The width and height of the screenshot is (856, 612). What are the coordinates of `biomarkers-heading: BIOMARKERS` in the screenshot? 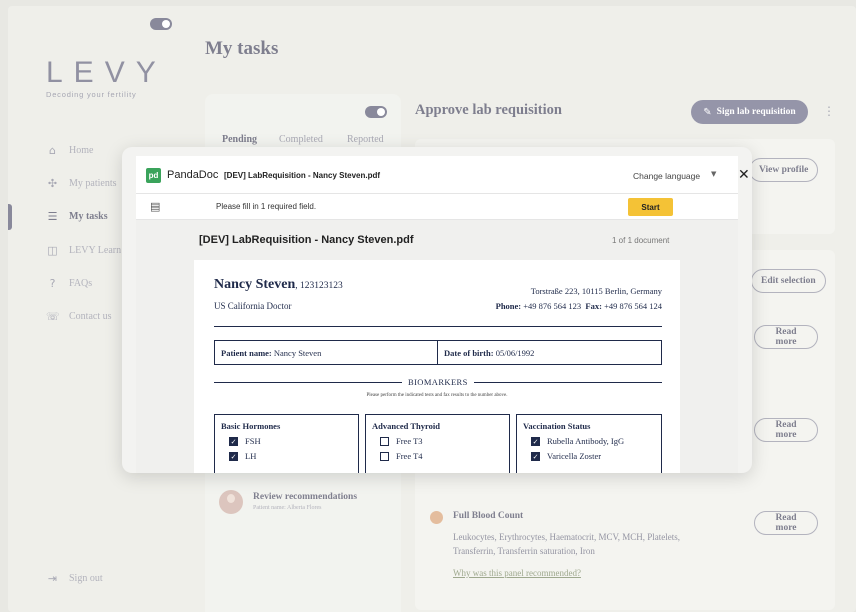 It's located at (438, 382).